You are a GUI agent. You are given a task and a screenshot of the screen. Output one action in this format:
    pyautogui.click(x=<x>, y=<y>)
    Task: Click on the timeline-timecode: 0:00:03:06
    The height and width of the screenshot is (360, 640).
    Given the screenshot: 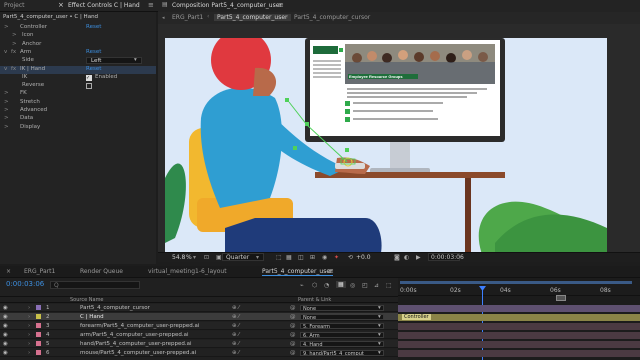 What is the action you would take?
    pyautogui.click(x=25, y=284)
    